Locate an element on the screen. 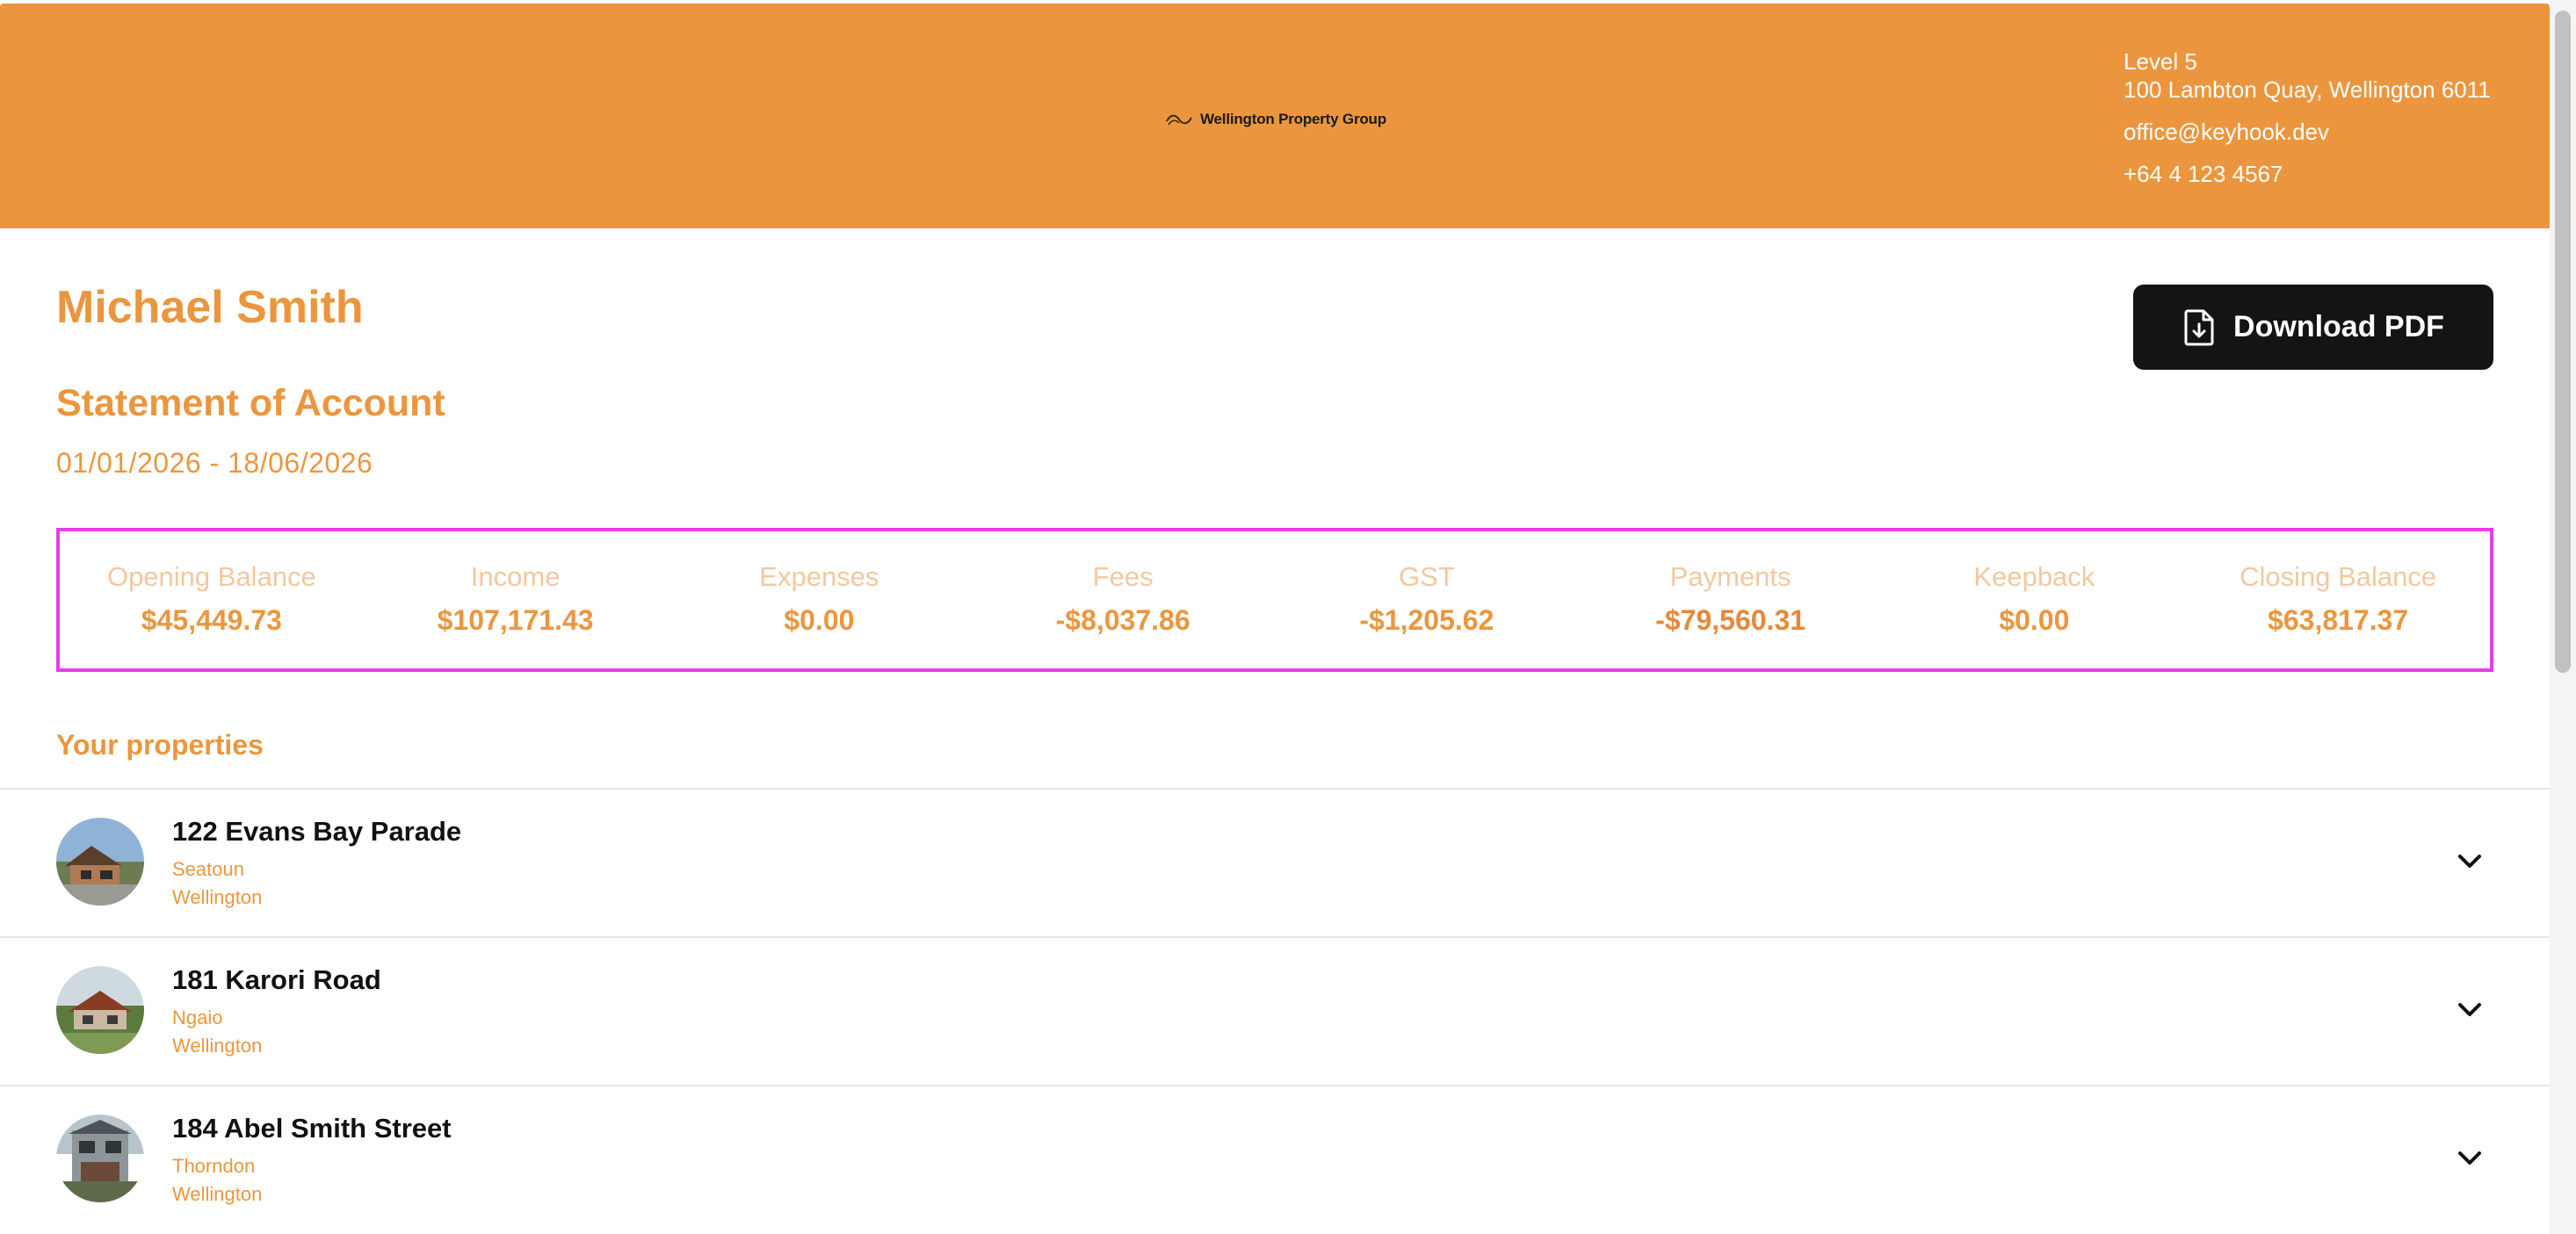 Image resolution: width=2576 pixels, height=1234 pixels. scrollbar-thumb is located at coordinates (2563, 342).